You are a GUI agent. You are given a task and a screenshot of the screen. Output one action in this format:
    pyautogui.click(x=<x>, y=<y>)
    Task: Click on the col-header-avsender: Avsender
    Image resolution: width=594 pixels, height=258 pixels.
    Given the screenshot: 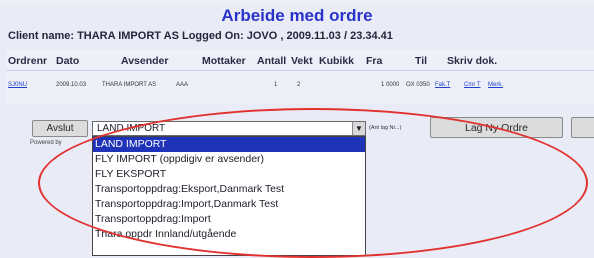 What is the action you would take?
    pyautogui.click(x=145, y=61)
    